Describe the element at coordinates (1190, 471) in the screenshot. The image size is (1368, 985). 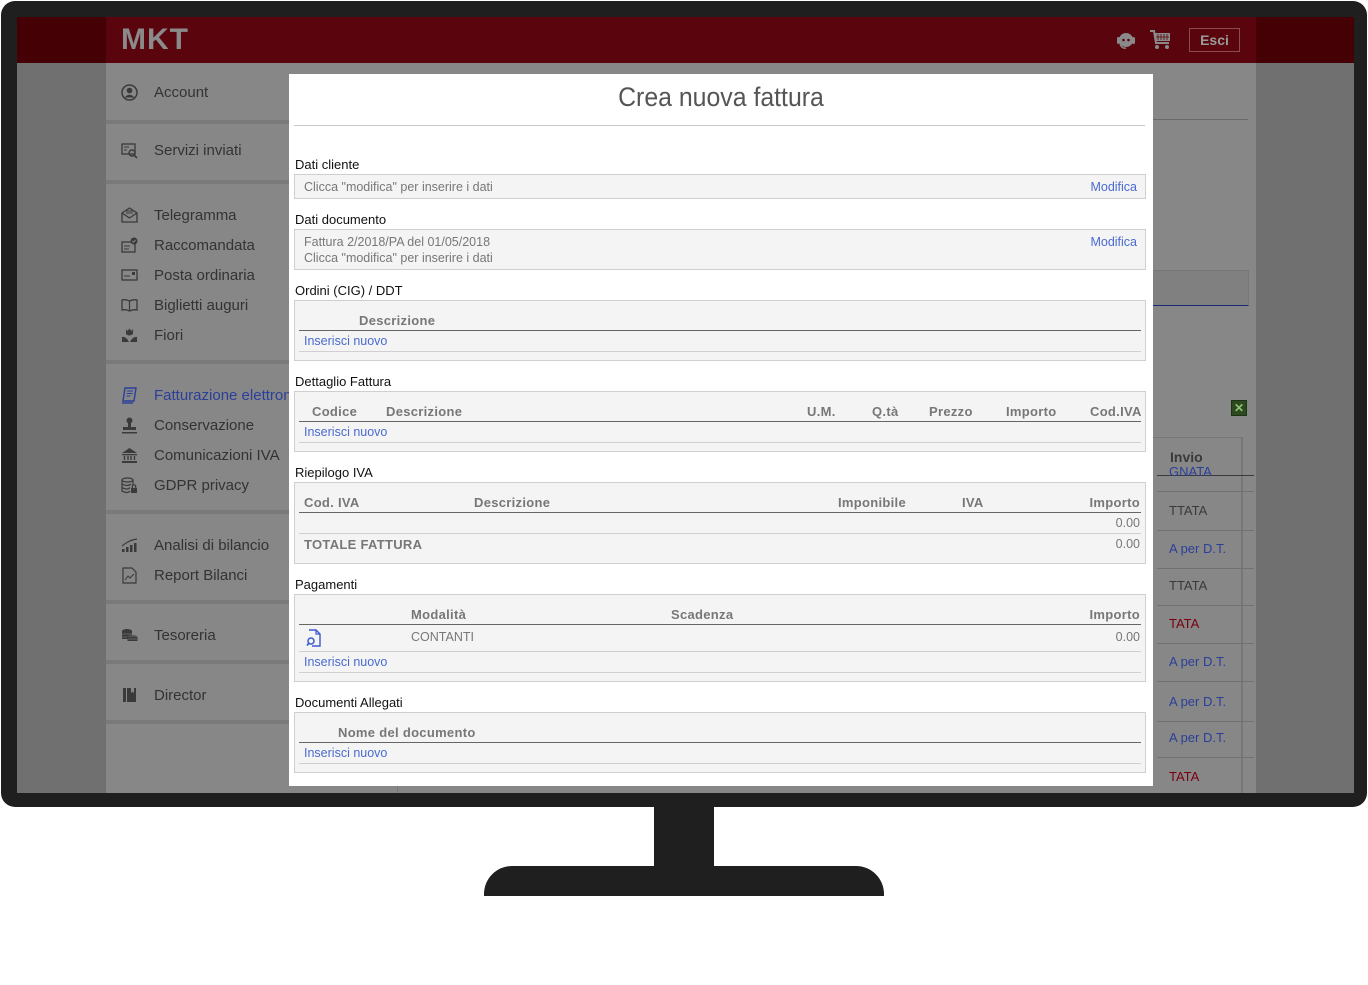
I see `background-status-cell: GNATA` at that location.